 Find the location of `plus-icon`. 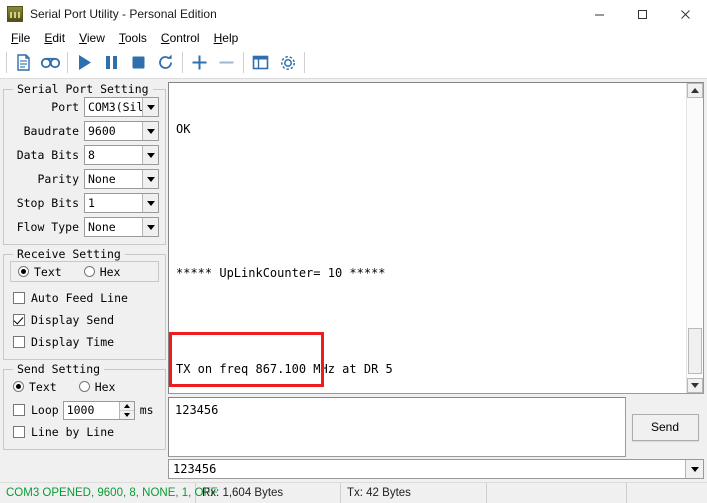

plus-icon is located at coordinates (199, 62).